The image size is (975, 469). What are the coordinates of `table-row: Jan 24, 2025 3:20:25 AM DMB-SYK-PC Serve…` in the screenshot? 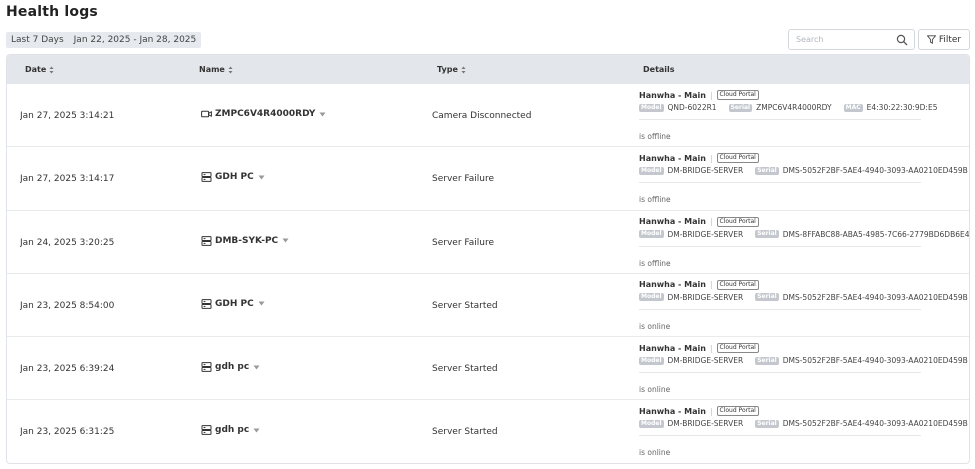 It's located at (488, 242).